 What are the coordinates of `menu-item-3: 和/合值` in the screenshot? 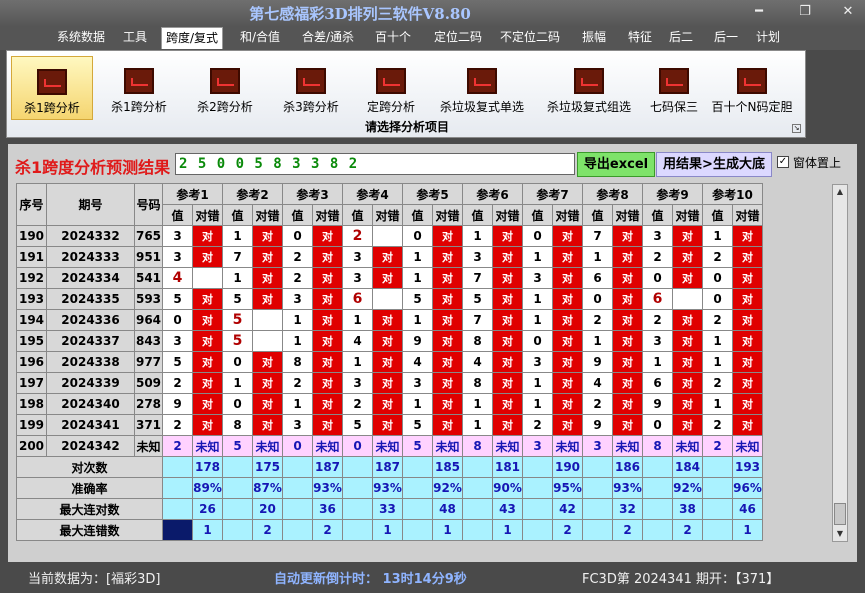 It's located at (260, 38).